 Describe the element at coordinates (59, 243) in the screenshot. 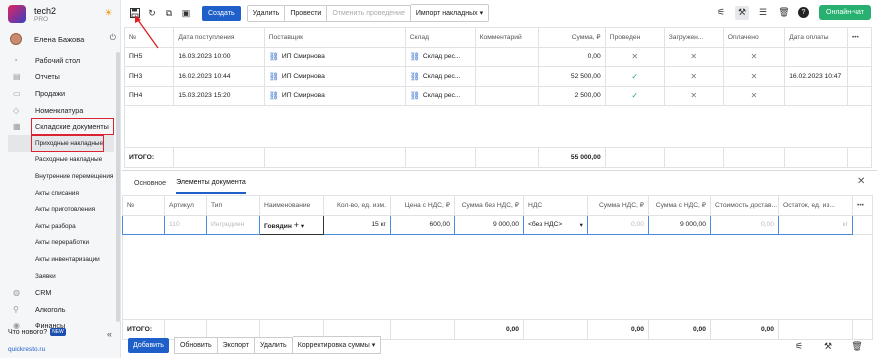

I see `sidebar-item: Акты переработки` at that location.